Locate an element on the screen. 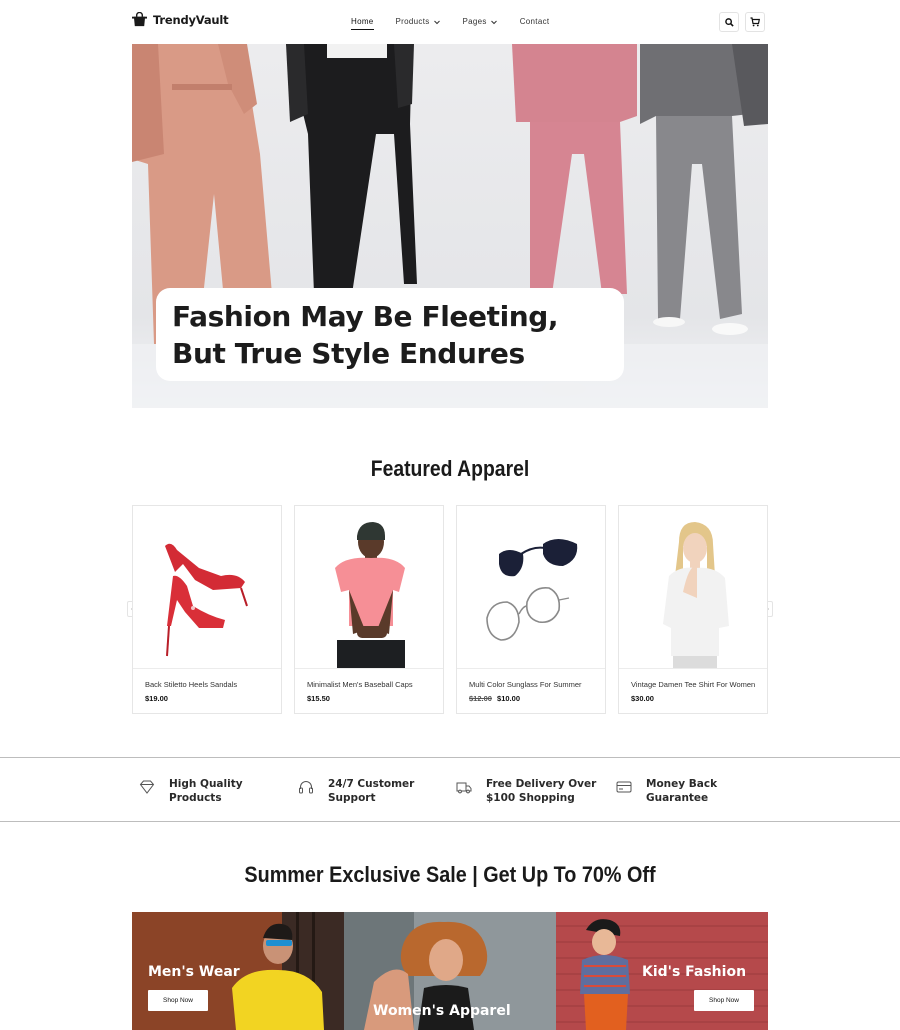 The image size is (900, 1030). diamond-icon is located at coordinates (147, 787).